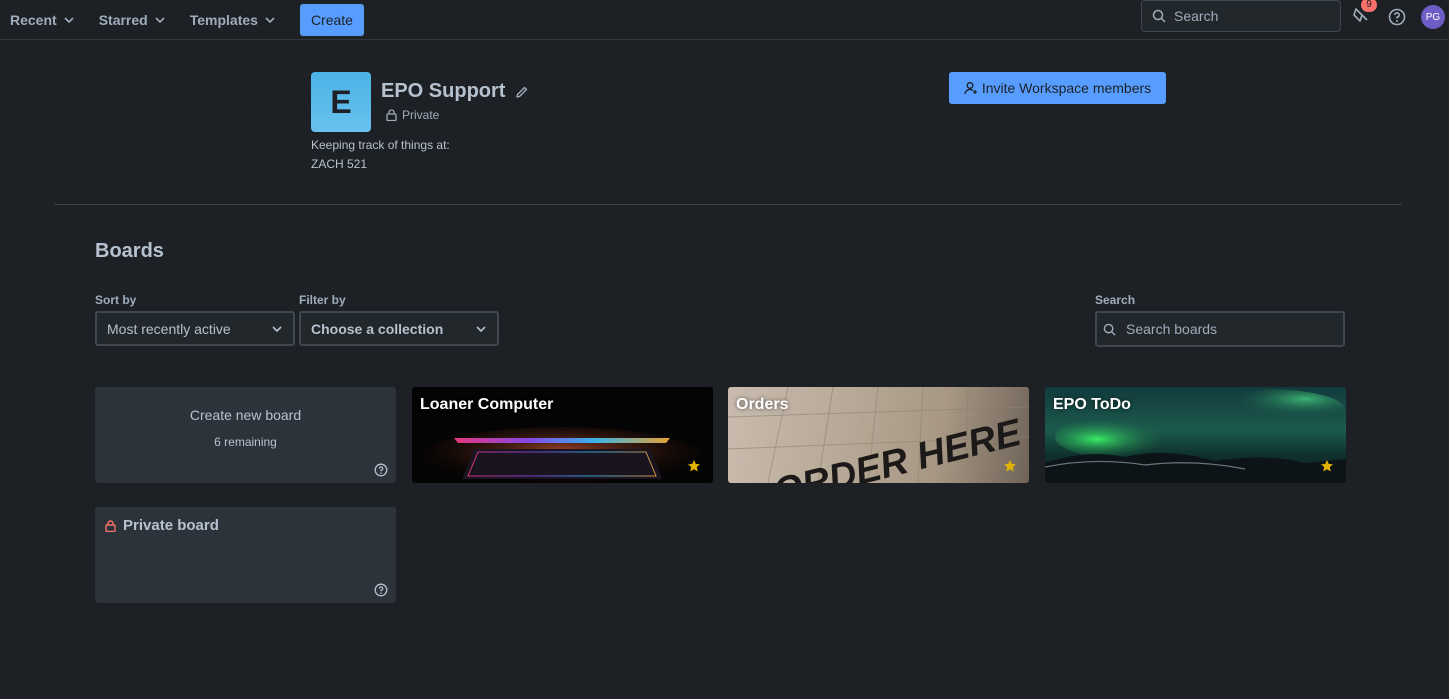 The image size is (1449, 699). What do you see at coordinates (443, 91) in the screenshot?
I see `workspace-name-text: EPO Support` at bounding box center [443, 91].